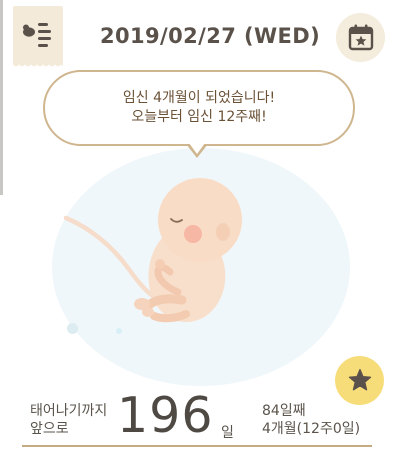 The image size is (400, 463). I want to click on favorite-button, so click(359, 380).